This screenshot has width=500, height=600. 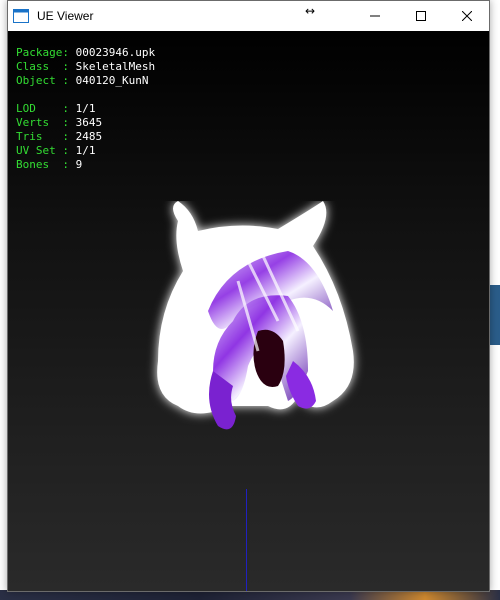 I want to click on info-class: Class : SkeletalMesh, so click(x=85, y=67).